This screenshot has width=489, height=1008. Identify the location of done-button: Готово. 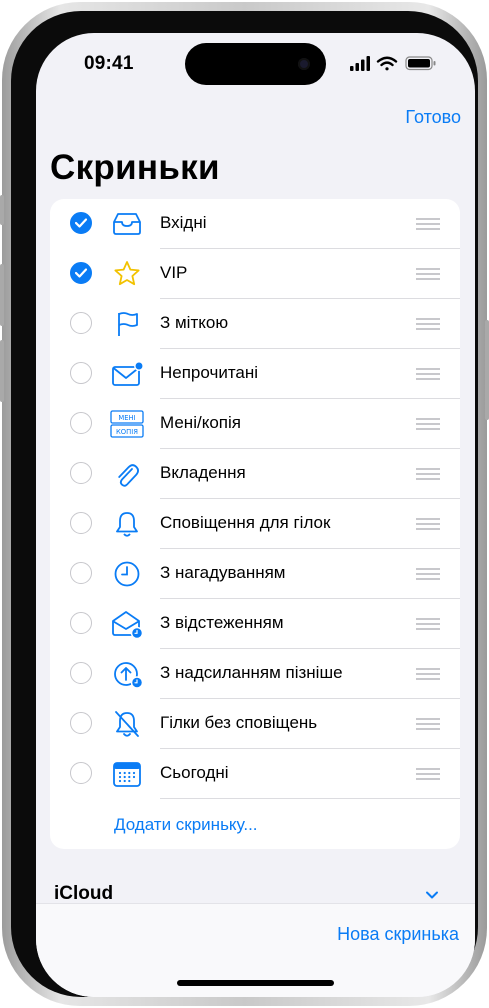
(433, 117).